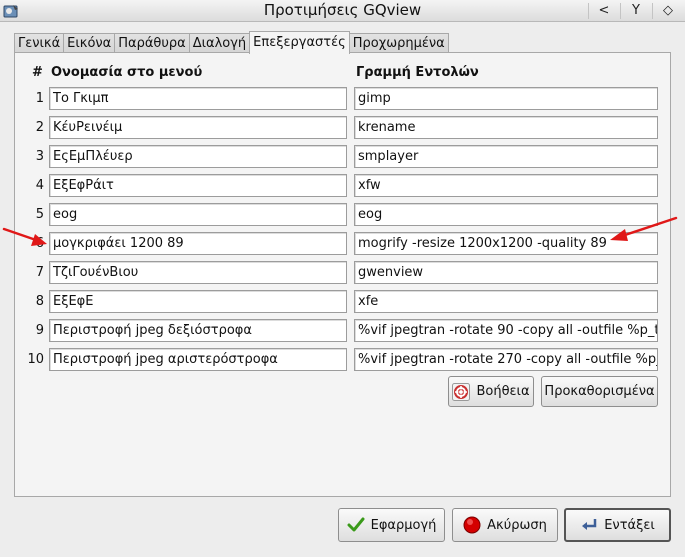 The height and width of the screenshot is (557, 685). I want to click on menu-name-field: ΤζιΓουένΒιου, so click(198, 272).